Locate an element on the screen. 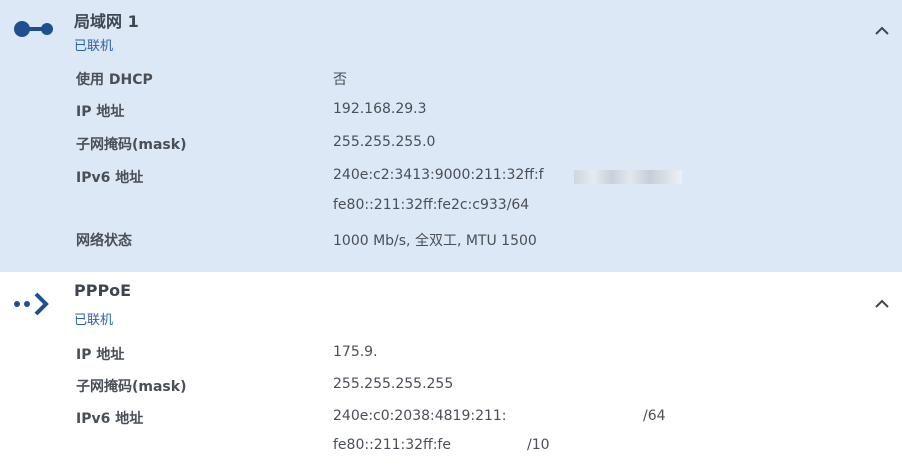 The image size is (902, 476). pppoe-ipv6-link-local-suffix: /10 is located at coordinates (538, 445).